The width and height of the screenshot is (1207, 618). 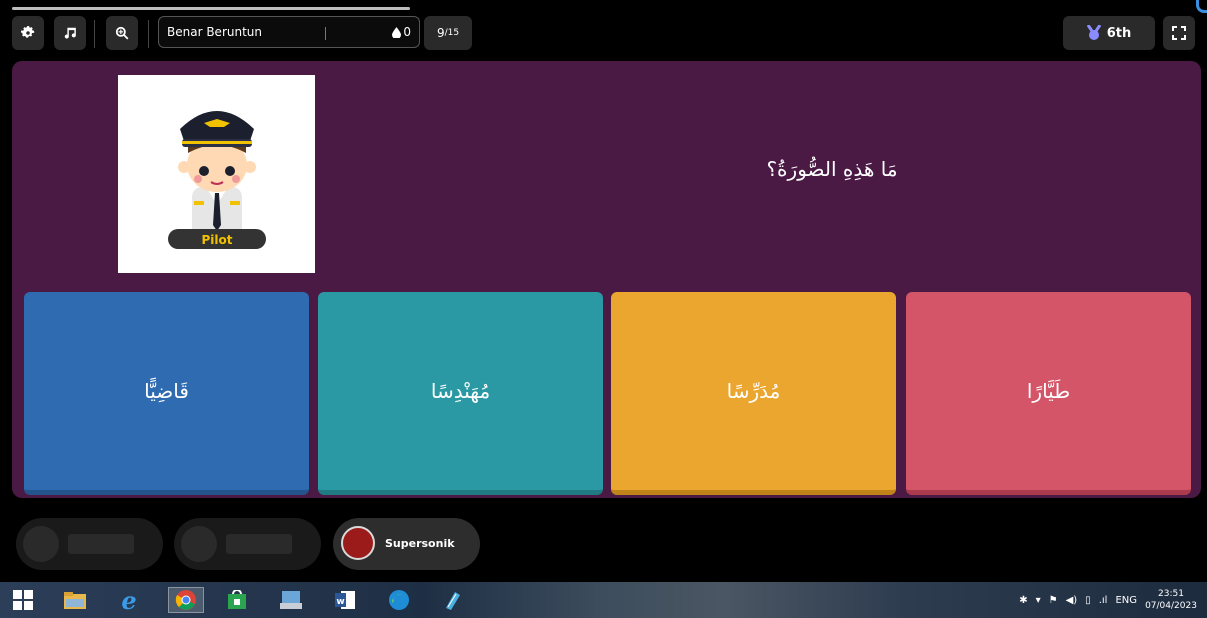 What do you see at coordinates (753, 391) in the screenshot?
I see `answer-option-label: مُدَرِّسًا` at bounding box center [753, 391].